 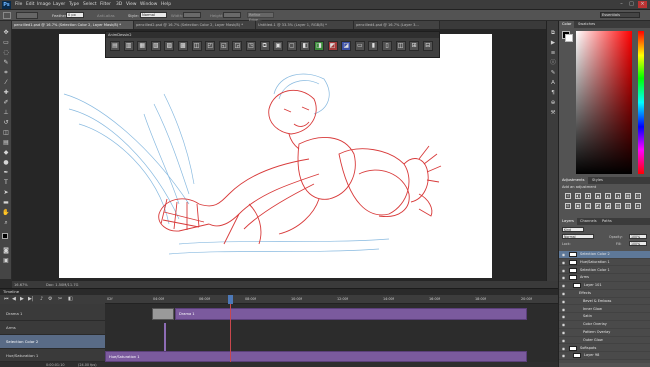 I want to click on anim-button-10: ◲, so click(x=237, y=46).